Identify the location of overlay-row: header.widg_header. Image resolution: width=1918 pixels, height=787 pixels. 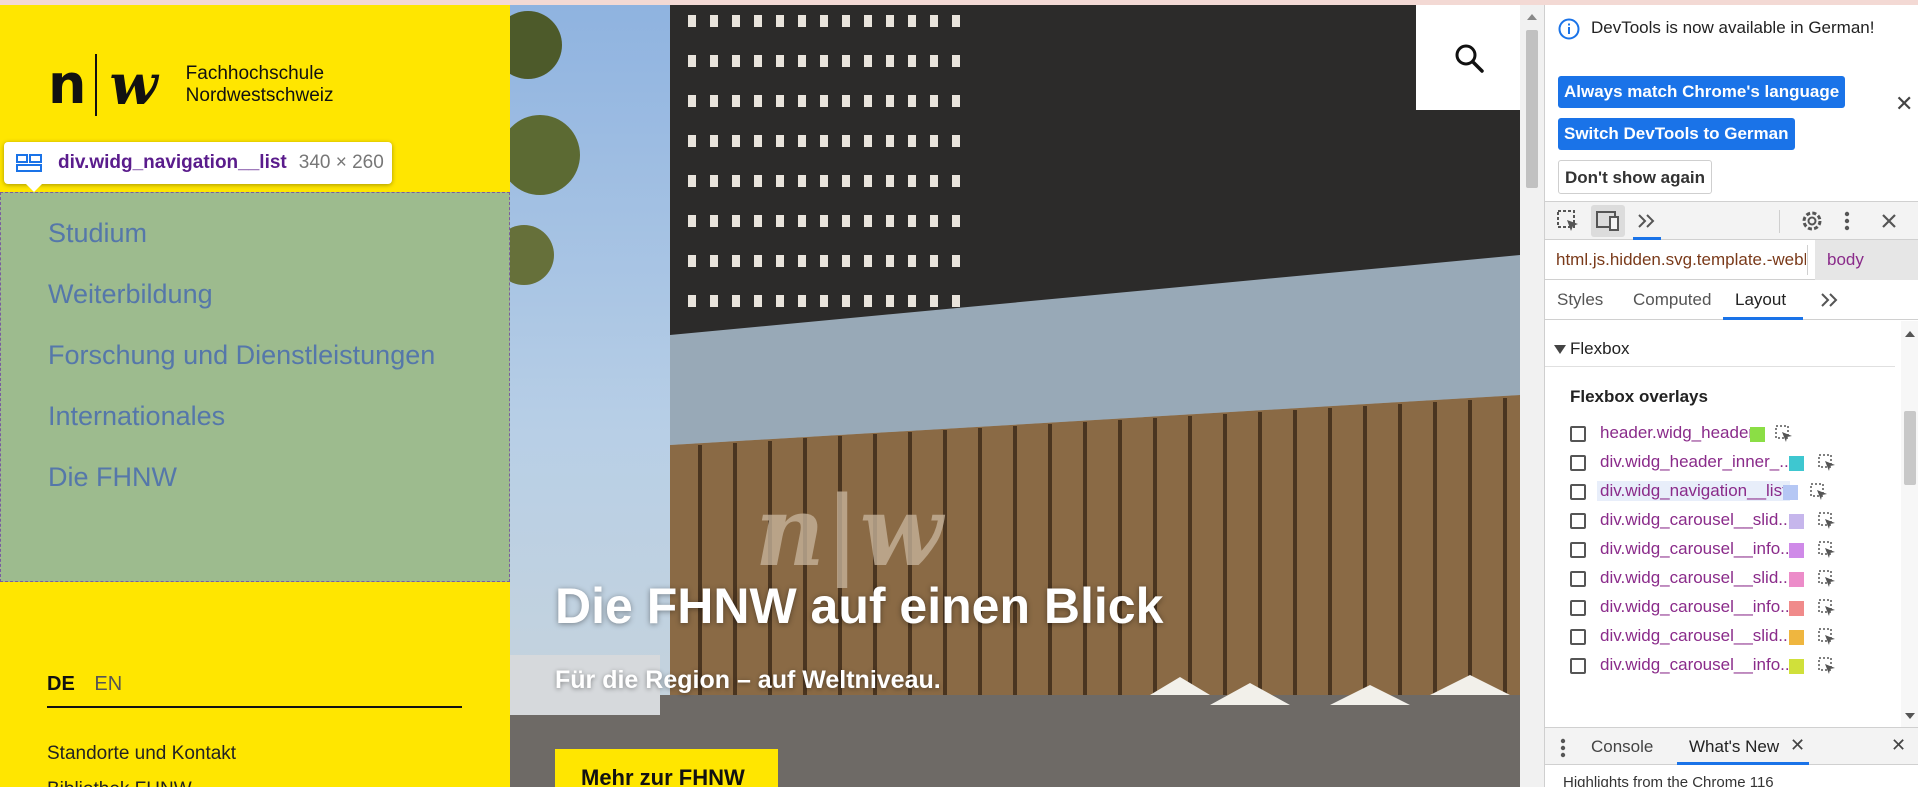
(1730, 434).